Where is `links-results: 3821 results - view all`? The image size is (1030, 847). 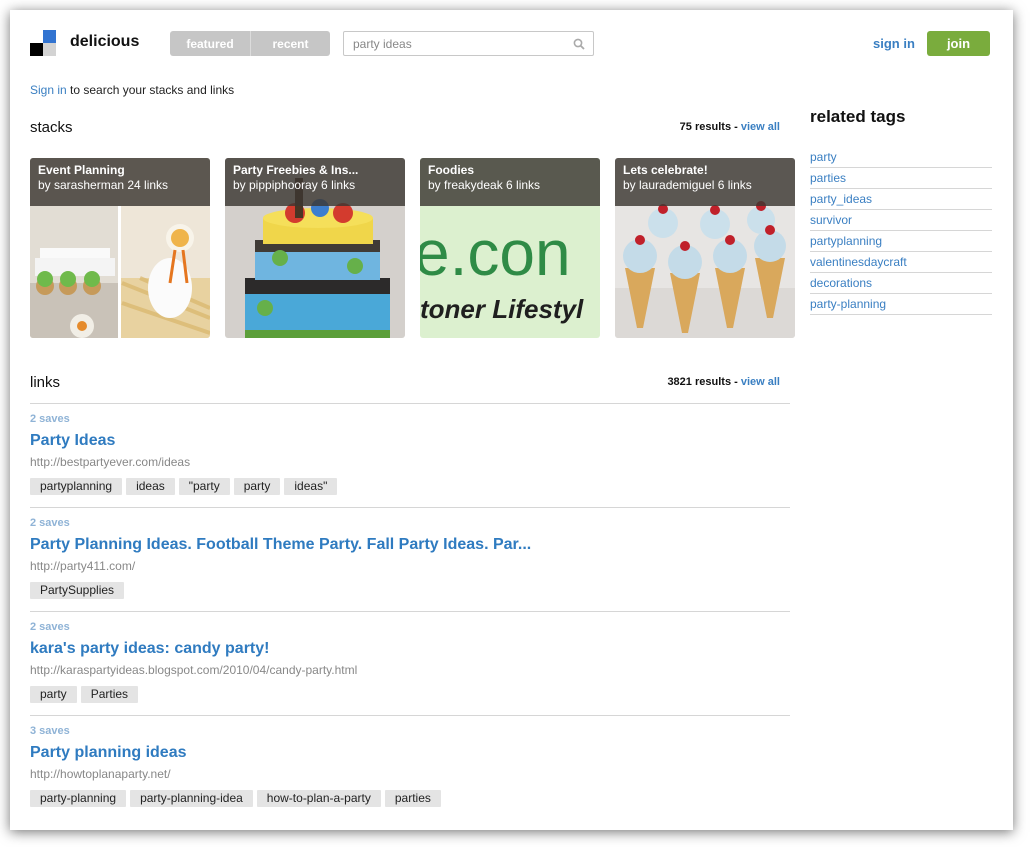 links-results: 3821 results - view all is located at coordinates (723, 382).